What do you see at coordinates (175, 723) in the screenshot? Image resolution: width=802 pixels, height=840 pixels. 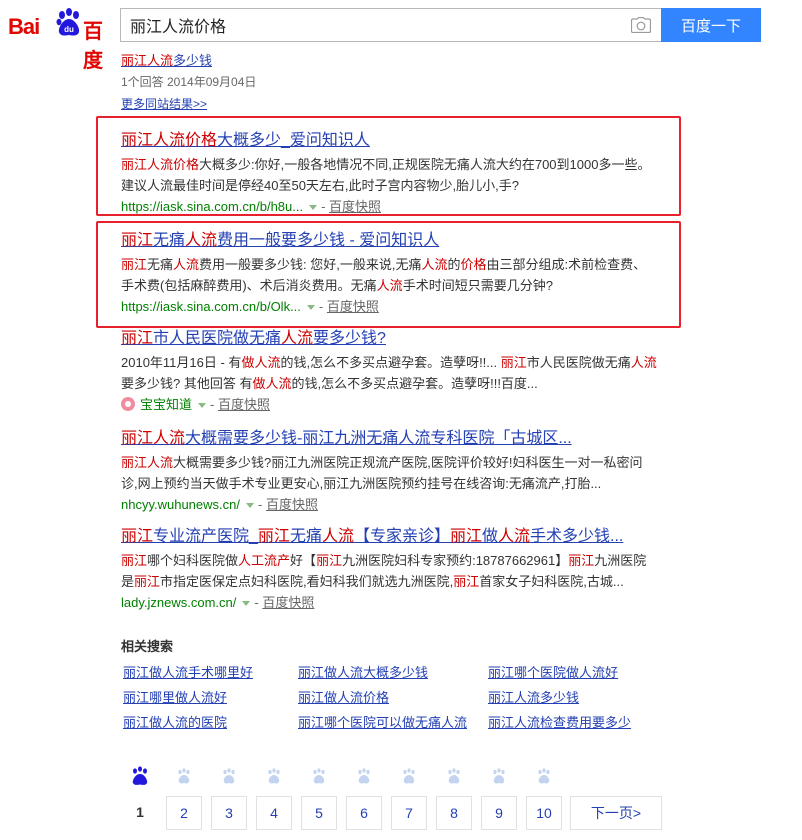 I see `related-link: 丽江做人流的医院` at bounding box center [175, 723].